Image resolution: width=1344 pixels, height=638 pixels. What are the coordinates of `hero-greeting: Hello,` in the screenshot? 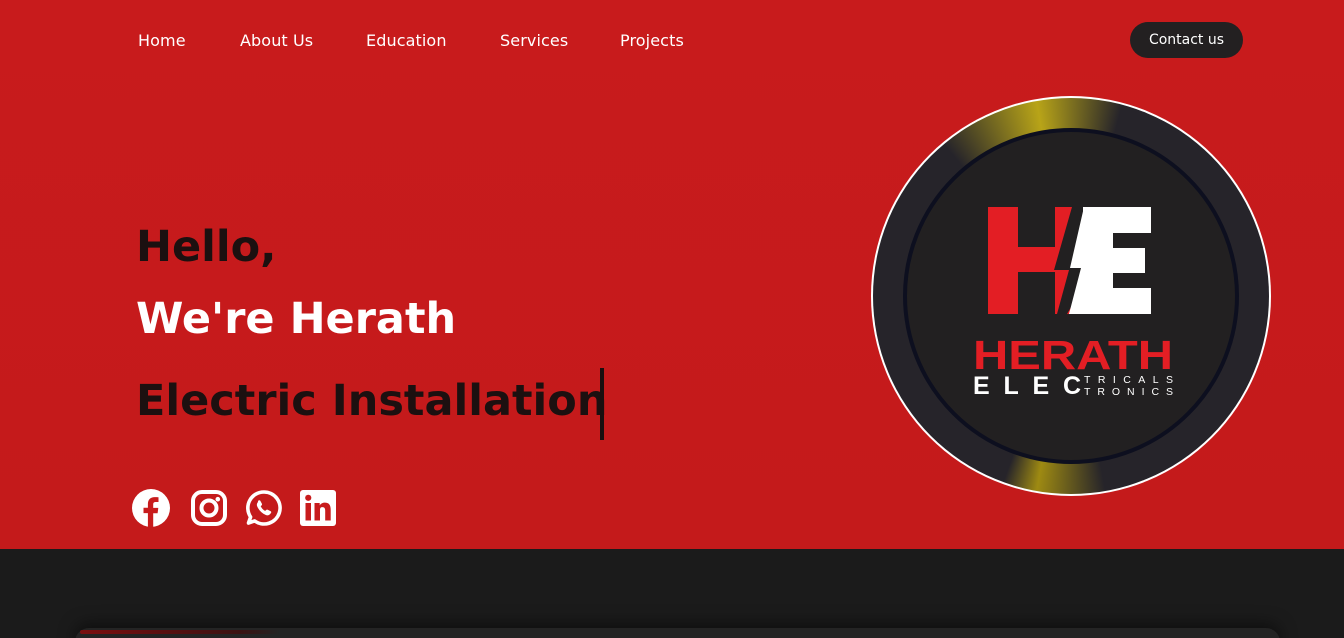 It's located at (206, 247).